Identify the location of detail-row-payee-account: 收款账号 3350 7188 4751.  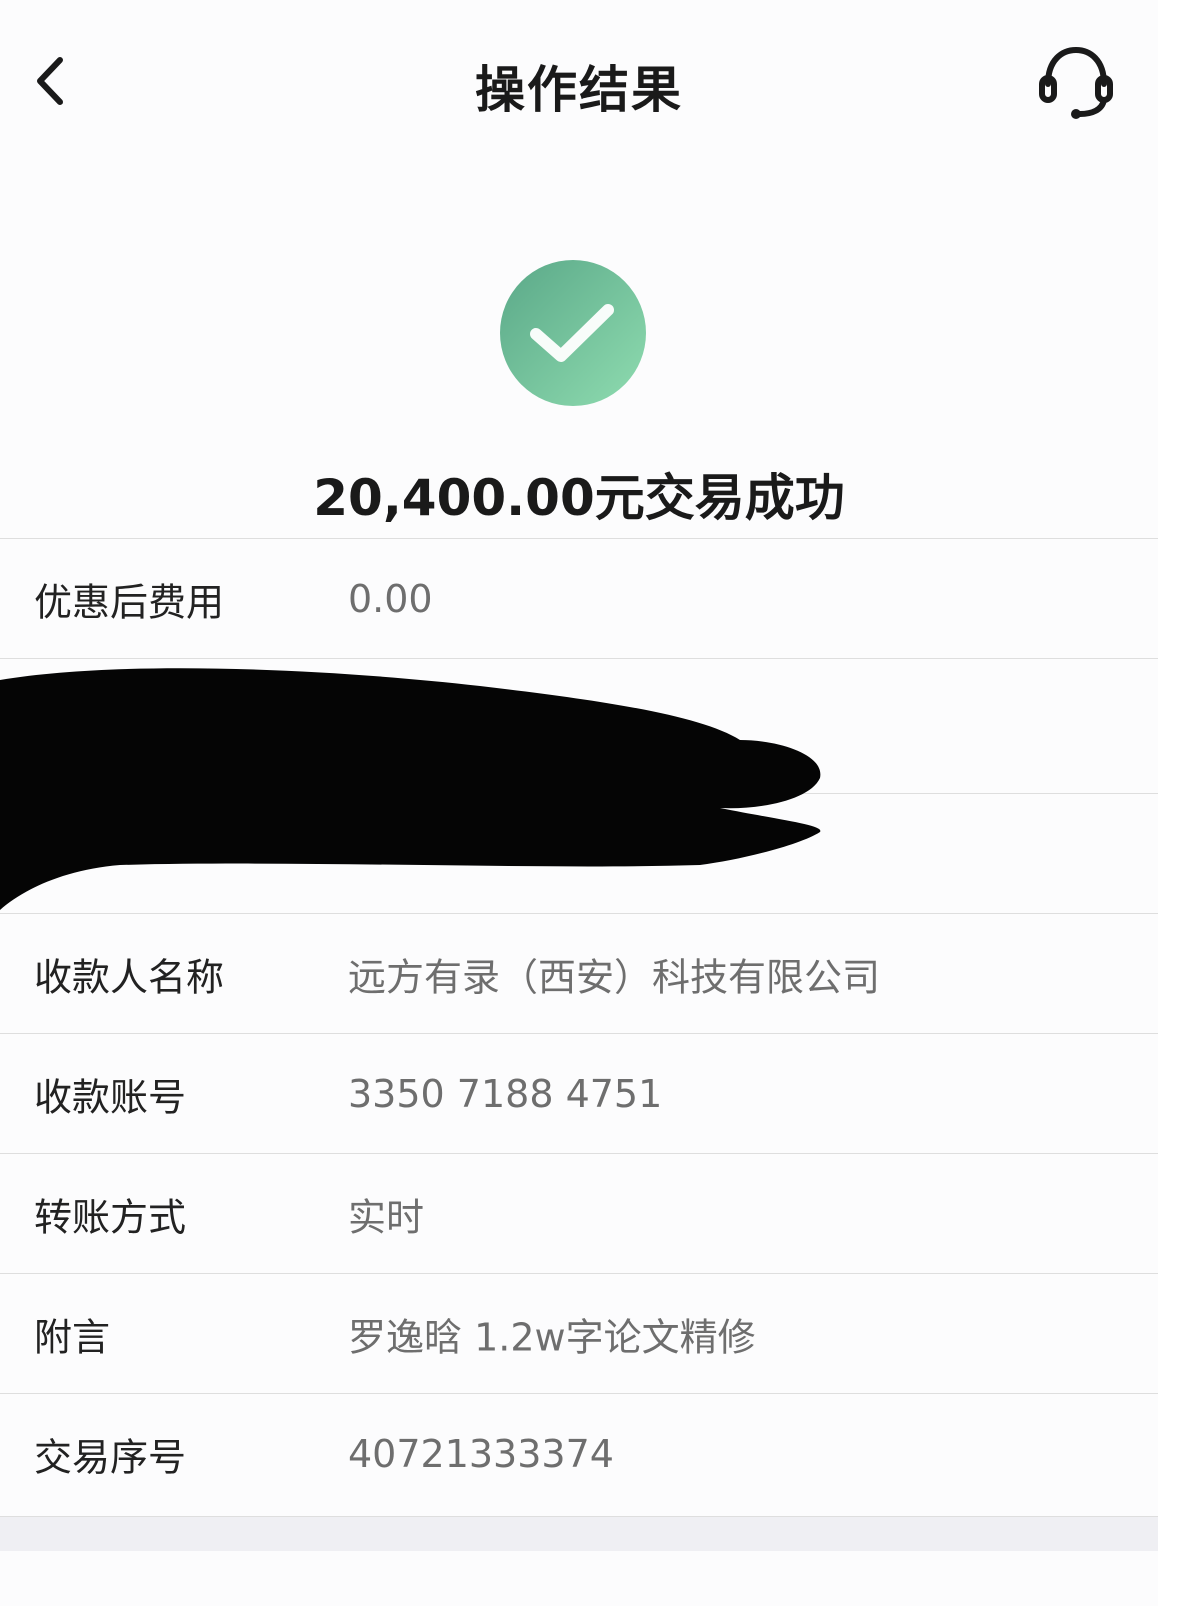
(579, 1093).